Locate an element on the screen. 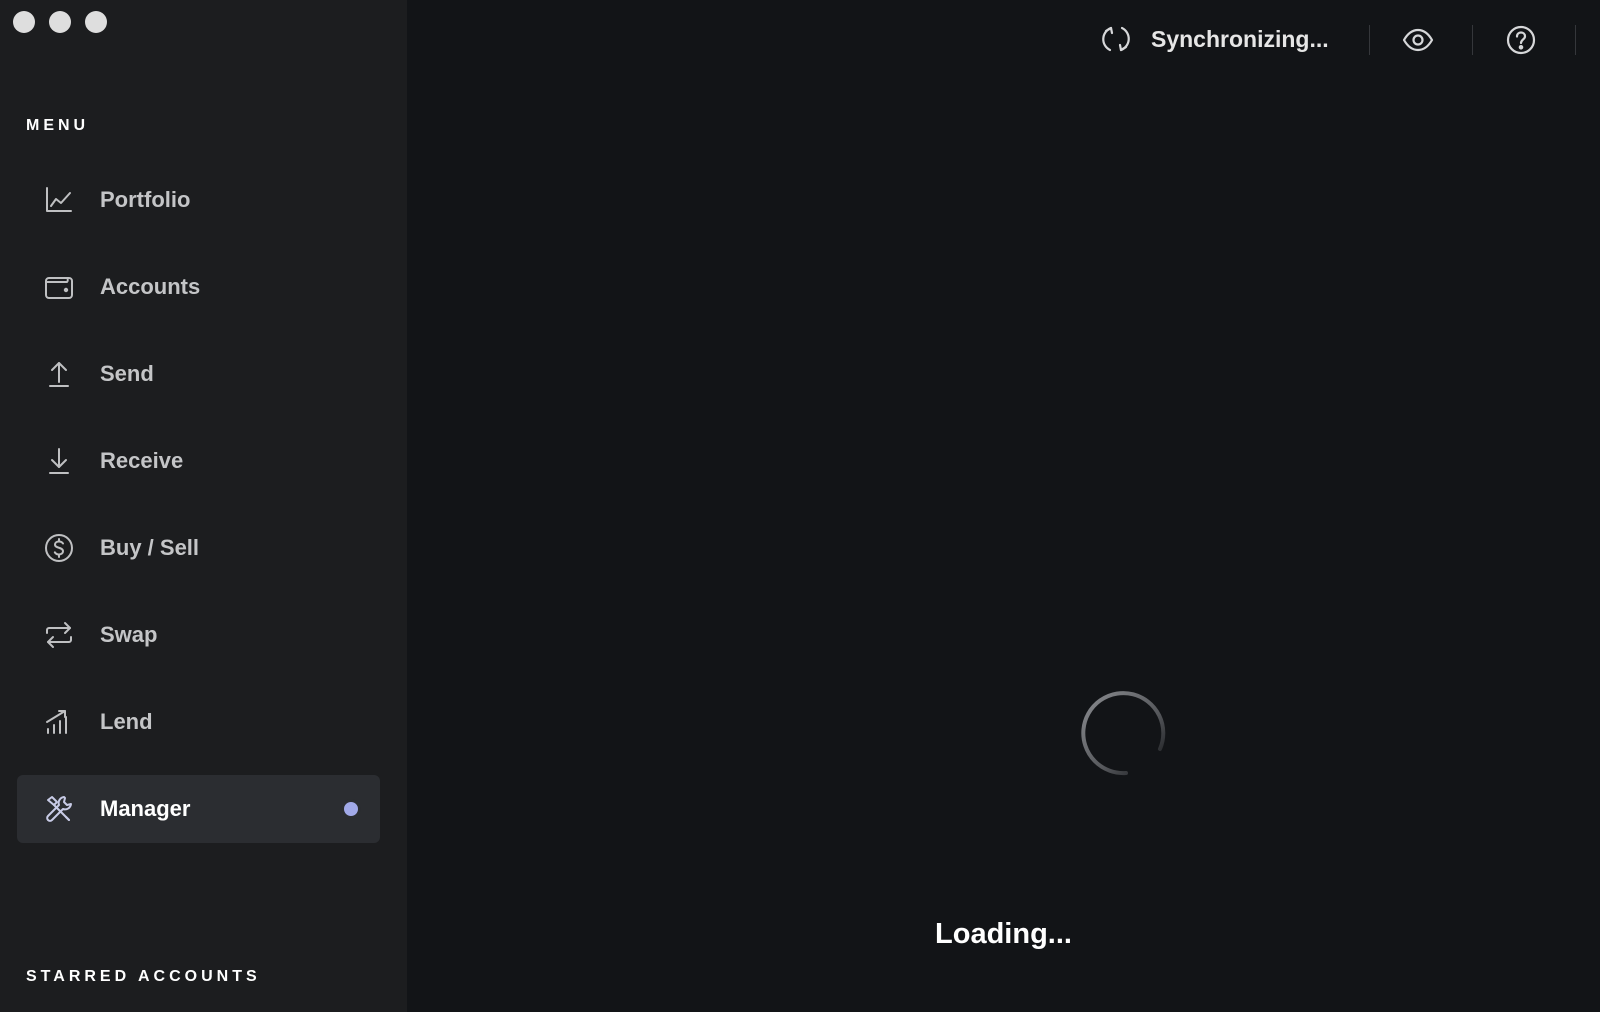 The height and width of the screenshot is (1012, 1600). wallet-icon is located at coordinates (59, 287).